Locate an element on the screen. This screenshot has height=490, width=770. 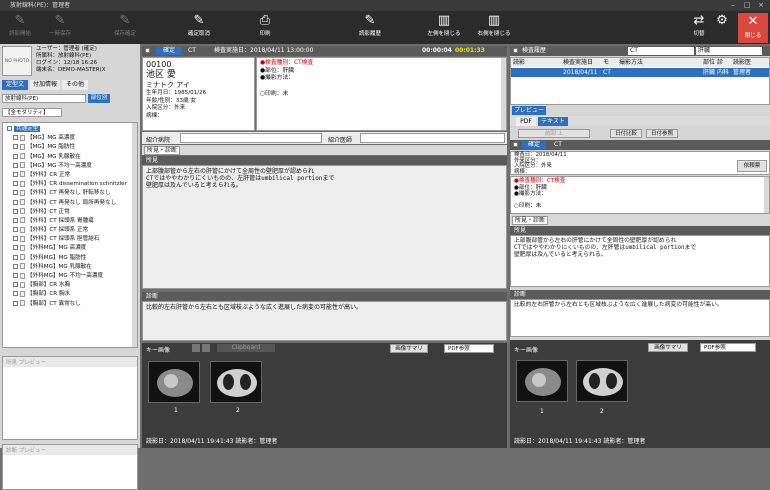
dept-select: 放射線科(PE) is located at coordinates (44, 98).